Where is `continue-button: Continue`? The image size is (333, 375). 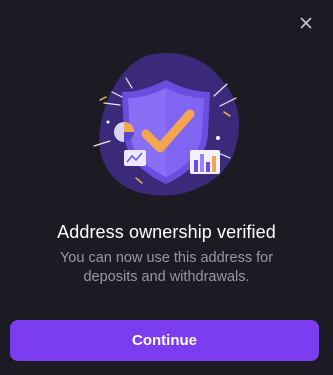
continue-button: Continue is located at coordinates (164, 340).